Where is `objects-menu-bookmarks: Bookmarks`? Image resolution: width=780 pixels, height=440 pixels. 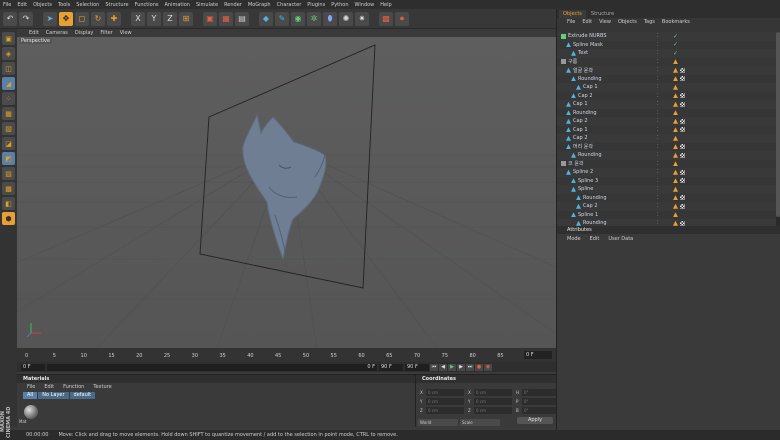 objects-menu-bookmarks: Bookmarks is located at coordinates (676, 22).